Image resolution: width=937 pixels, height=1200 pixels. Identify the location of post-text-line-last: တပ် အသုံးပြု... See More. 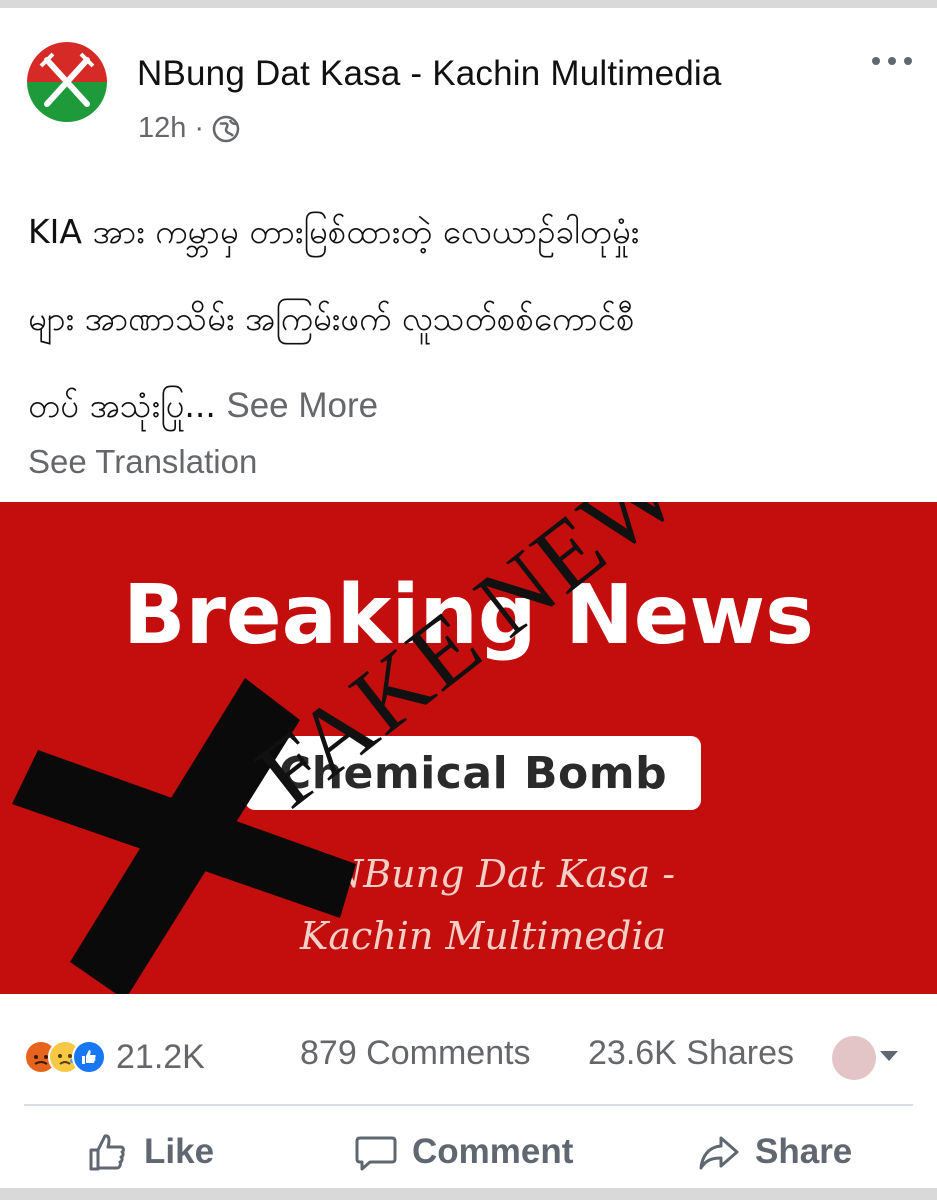
(473, 405).